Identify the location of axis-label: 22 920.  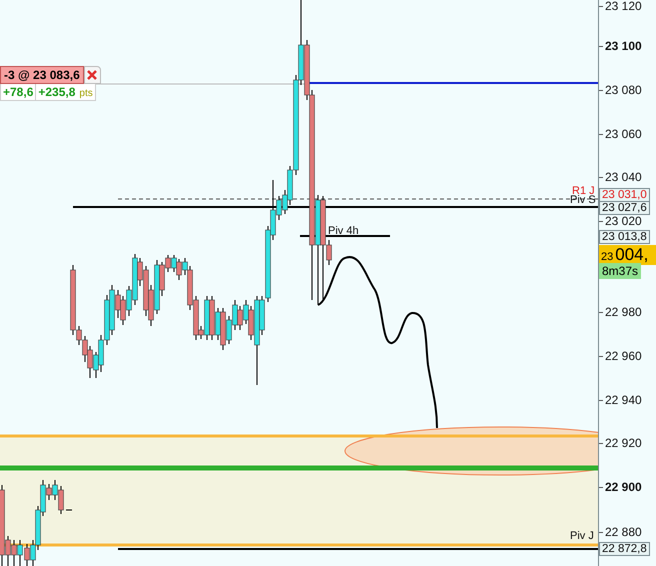
(623, 443).